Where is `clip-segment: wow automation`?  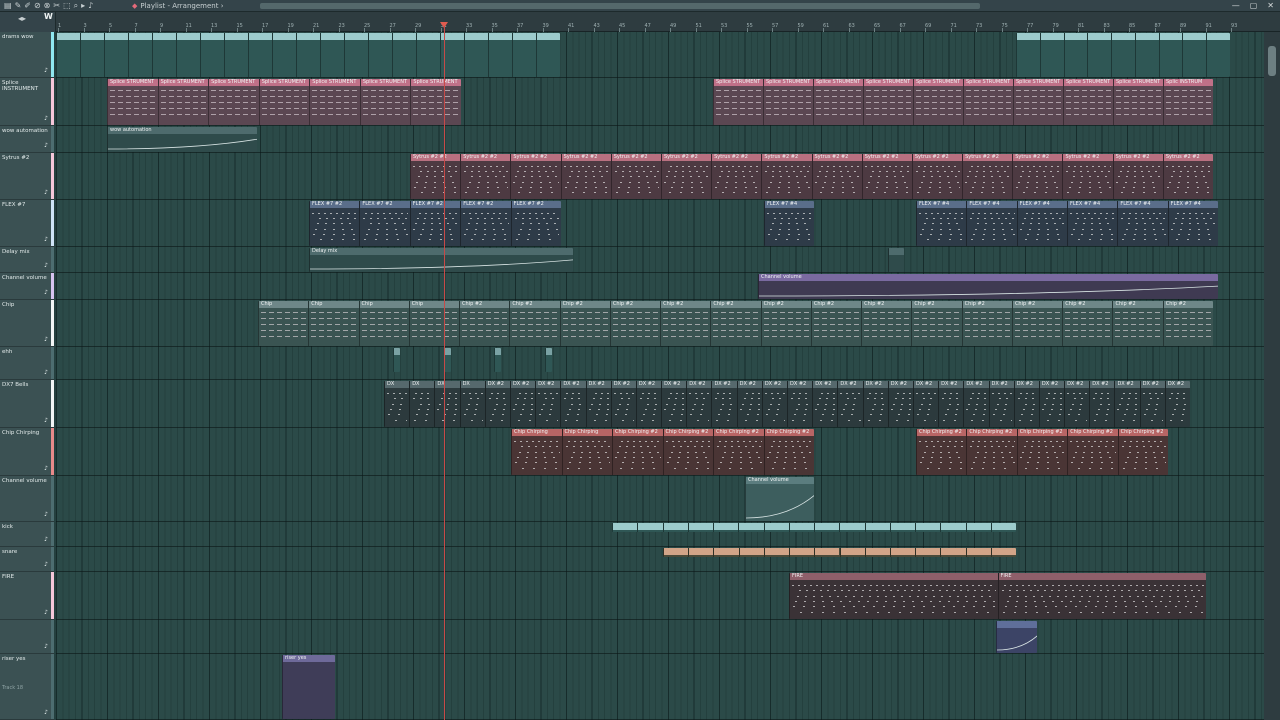
clip-segment: wow automation is located at coordinates (182, 139).